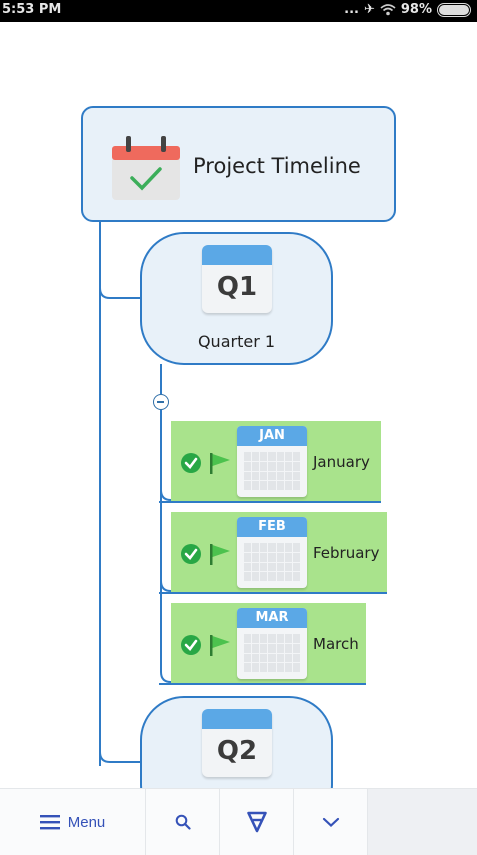  I want to click on quarter-label: Quarter 1, so click(236, 341).